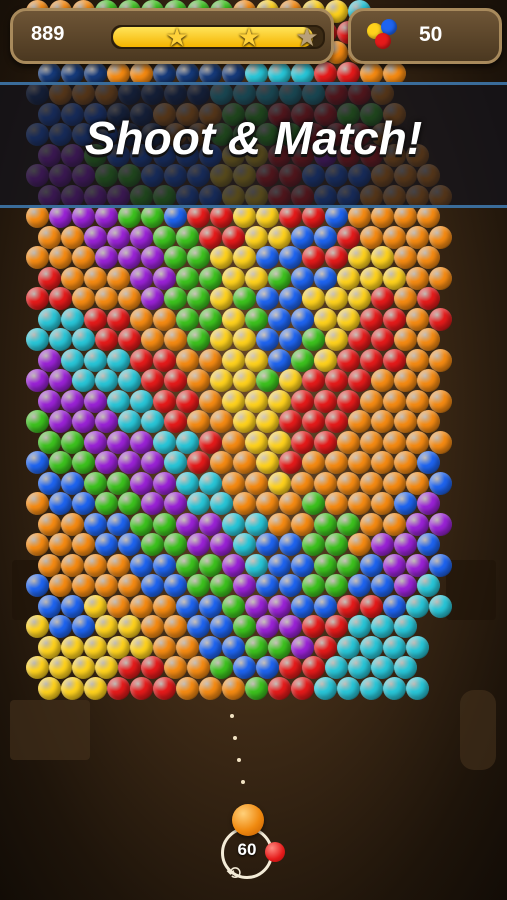  I want to click on score-panel: 889 ★ ★ ★, so click(172, 36).